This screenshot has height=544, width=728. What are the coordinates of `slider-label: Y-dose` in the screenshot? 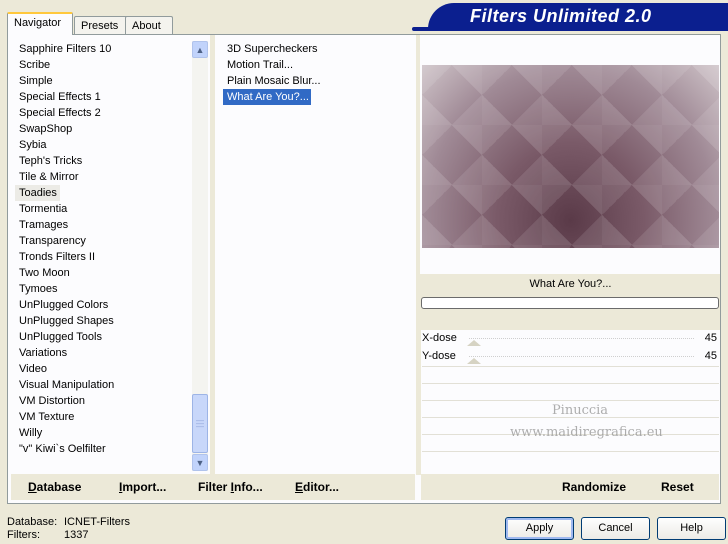 It's located at (439, 356).